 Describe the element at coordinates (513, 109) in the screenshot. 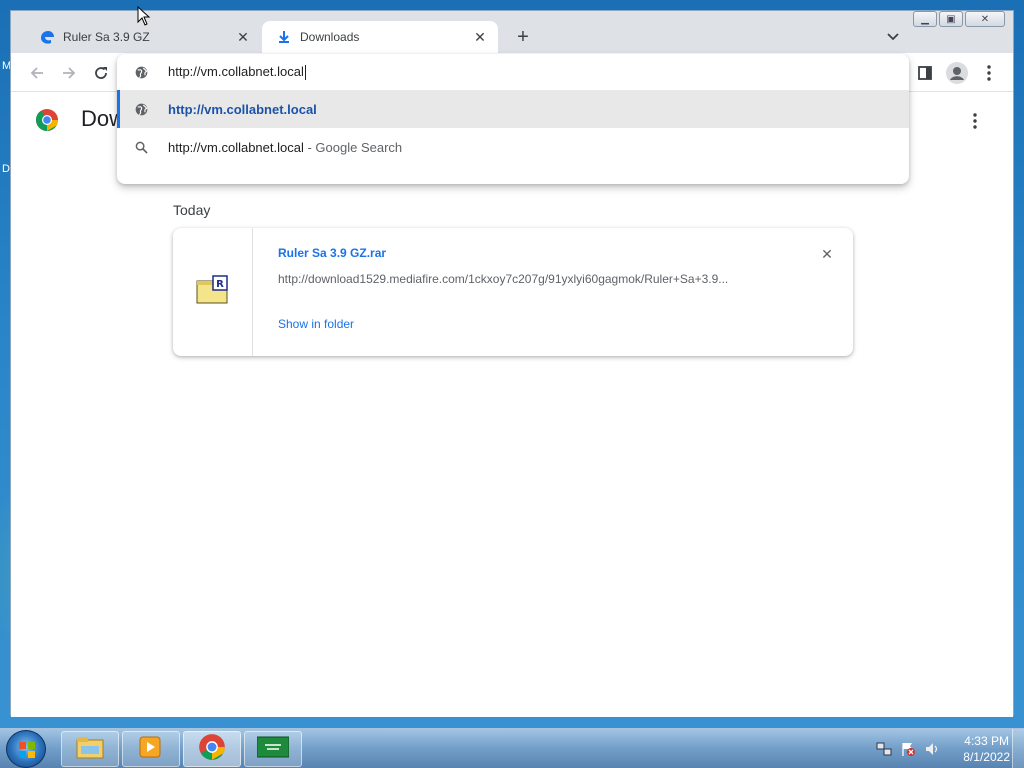

I see `suggestion-item: http://vm.collabnet.local` at that location.